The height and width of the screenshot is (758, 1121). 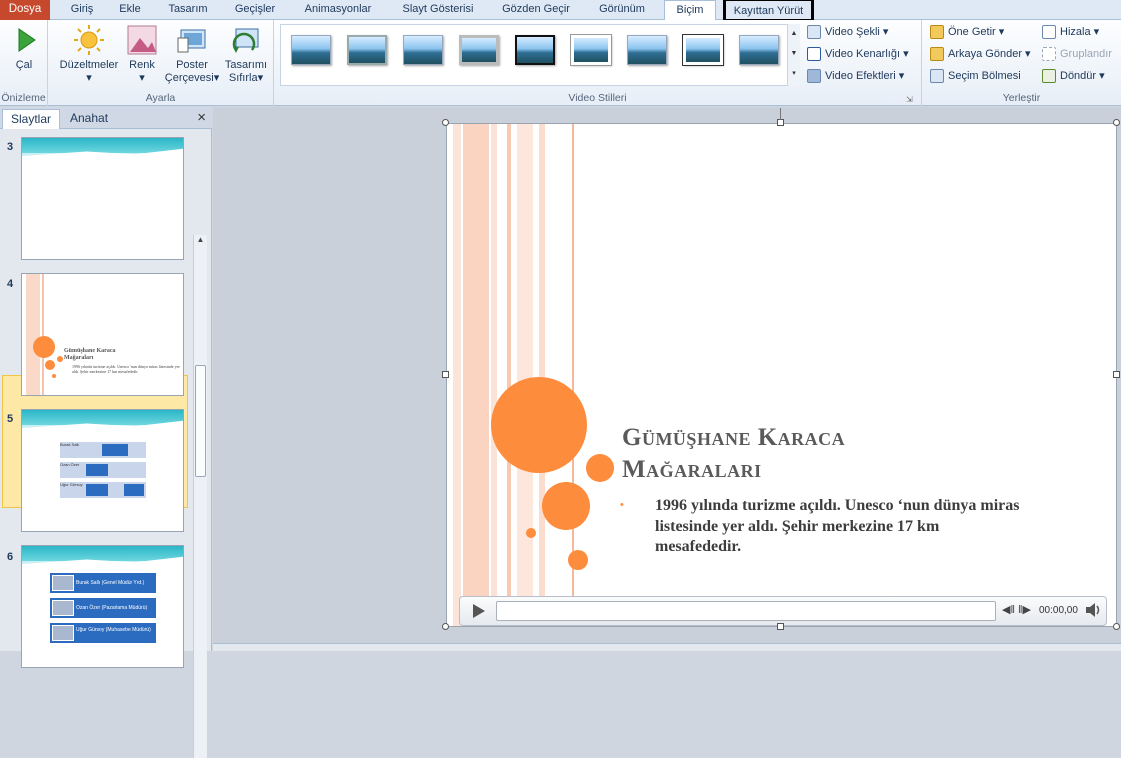 I want to click on step-back-icon: ◀‖, so click(x=1008, y=609).